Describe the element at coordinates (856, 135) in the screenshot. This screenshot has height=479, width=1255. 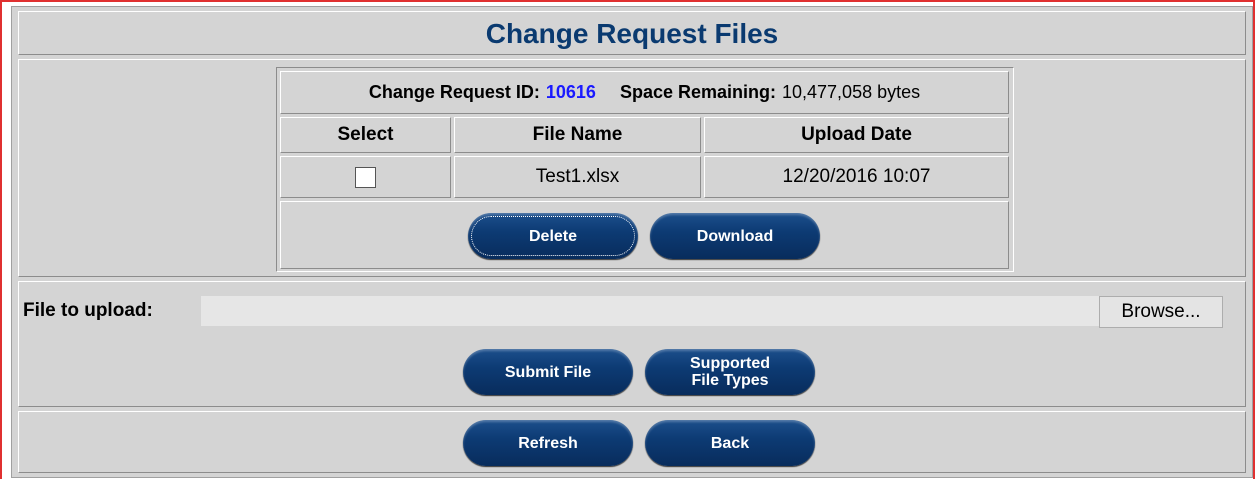
I see `column-header-upload-date: Upload Date` at that location.